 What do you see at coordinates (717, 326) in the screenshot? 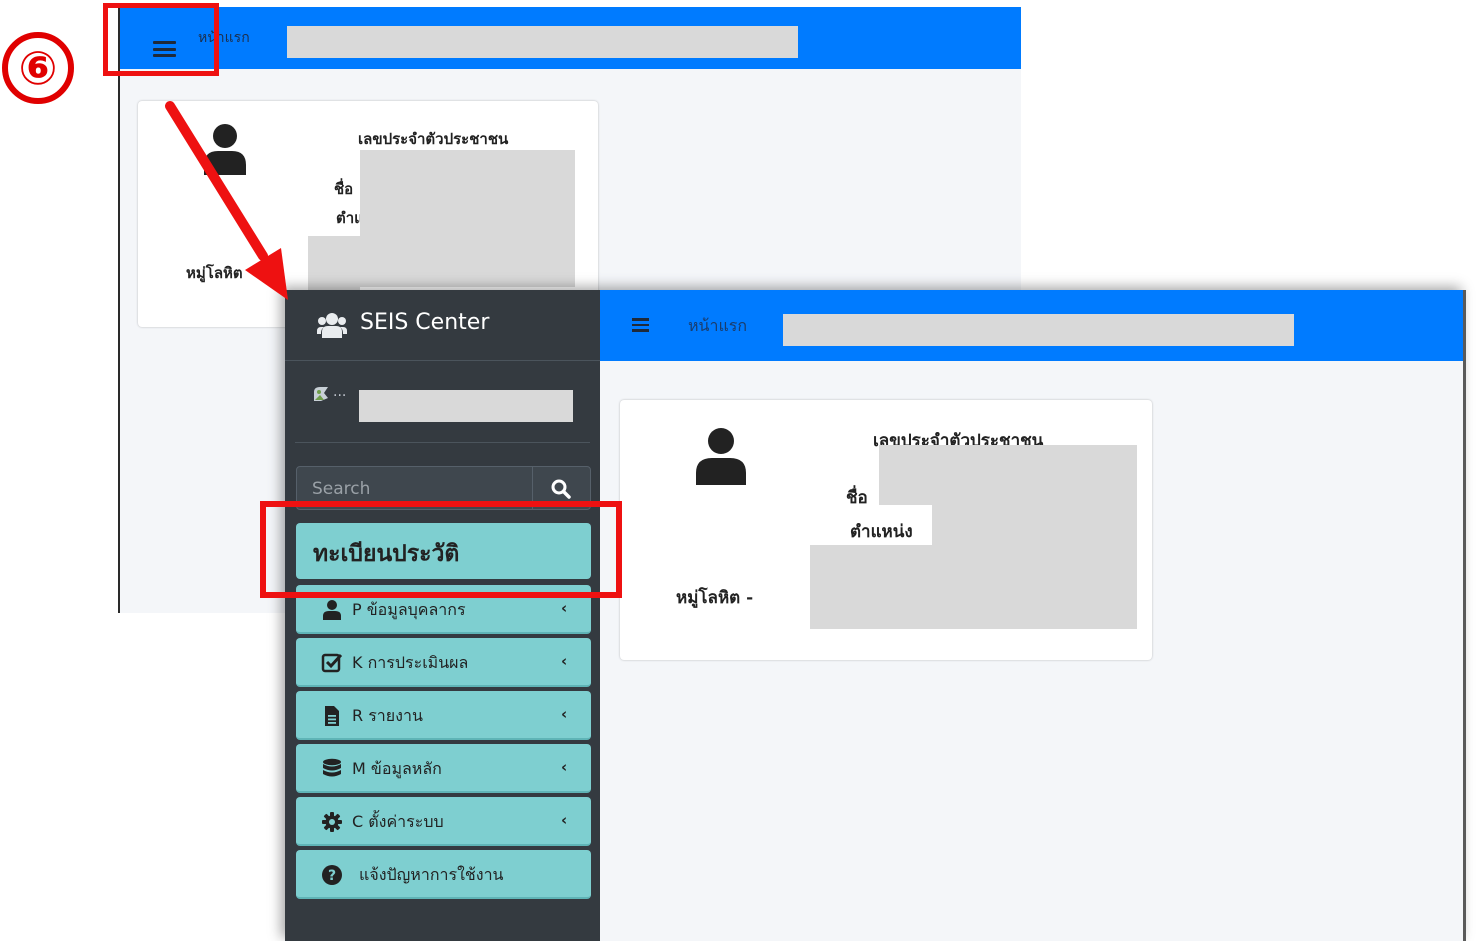
I see `nav-home-link: หน้าแรก` at bounding box center [717, 326].